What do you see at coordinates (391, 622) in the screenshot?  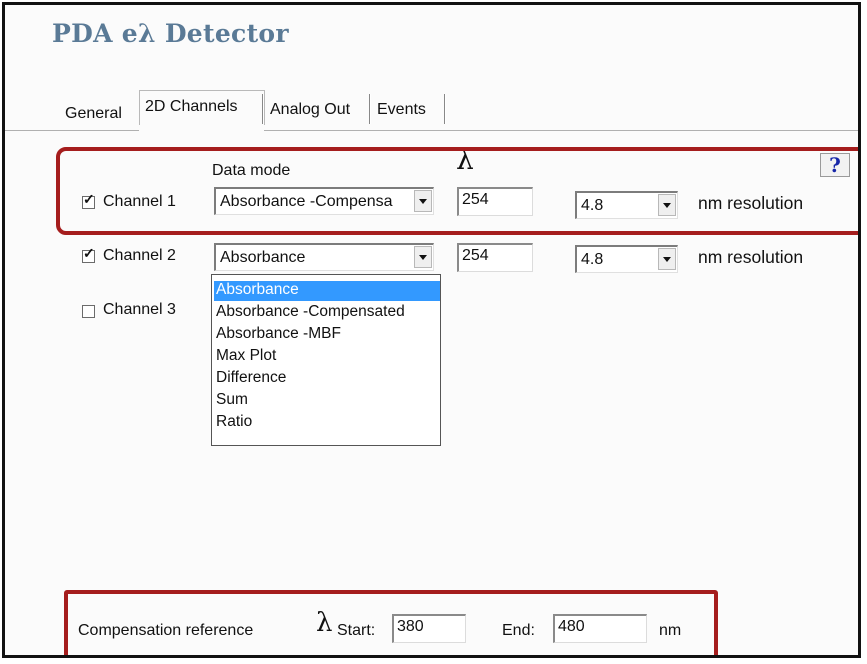 I see `compensation-highlight-box` at bounding box center [391, 622].